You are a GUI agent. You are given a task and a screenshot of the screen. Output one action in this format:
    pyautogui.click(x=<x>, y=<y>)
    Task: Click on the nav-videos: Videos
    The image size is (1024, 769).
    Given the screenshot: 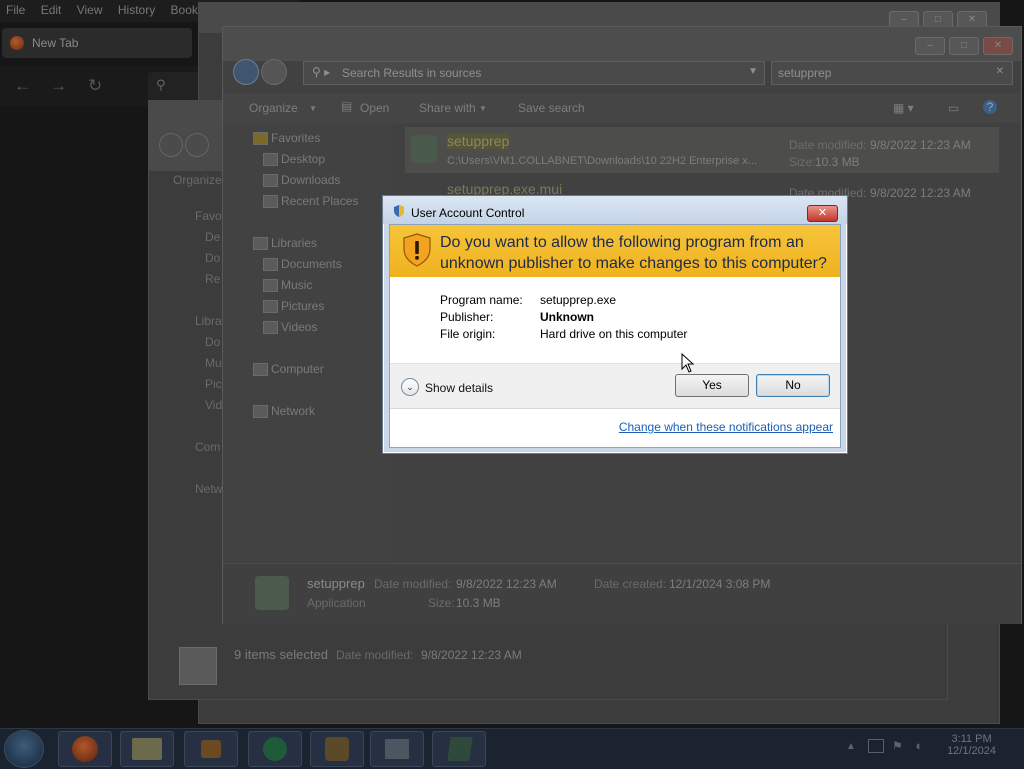 What is the action you would take?
    pyautogui.click(x=290, y=327)
    